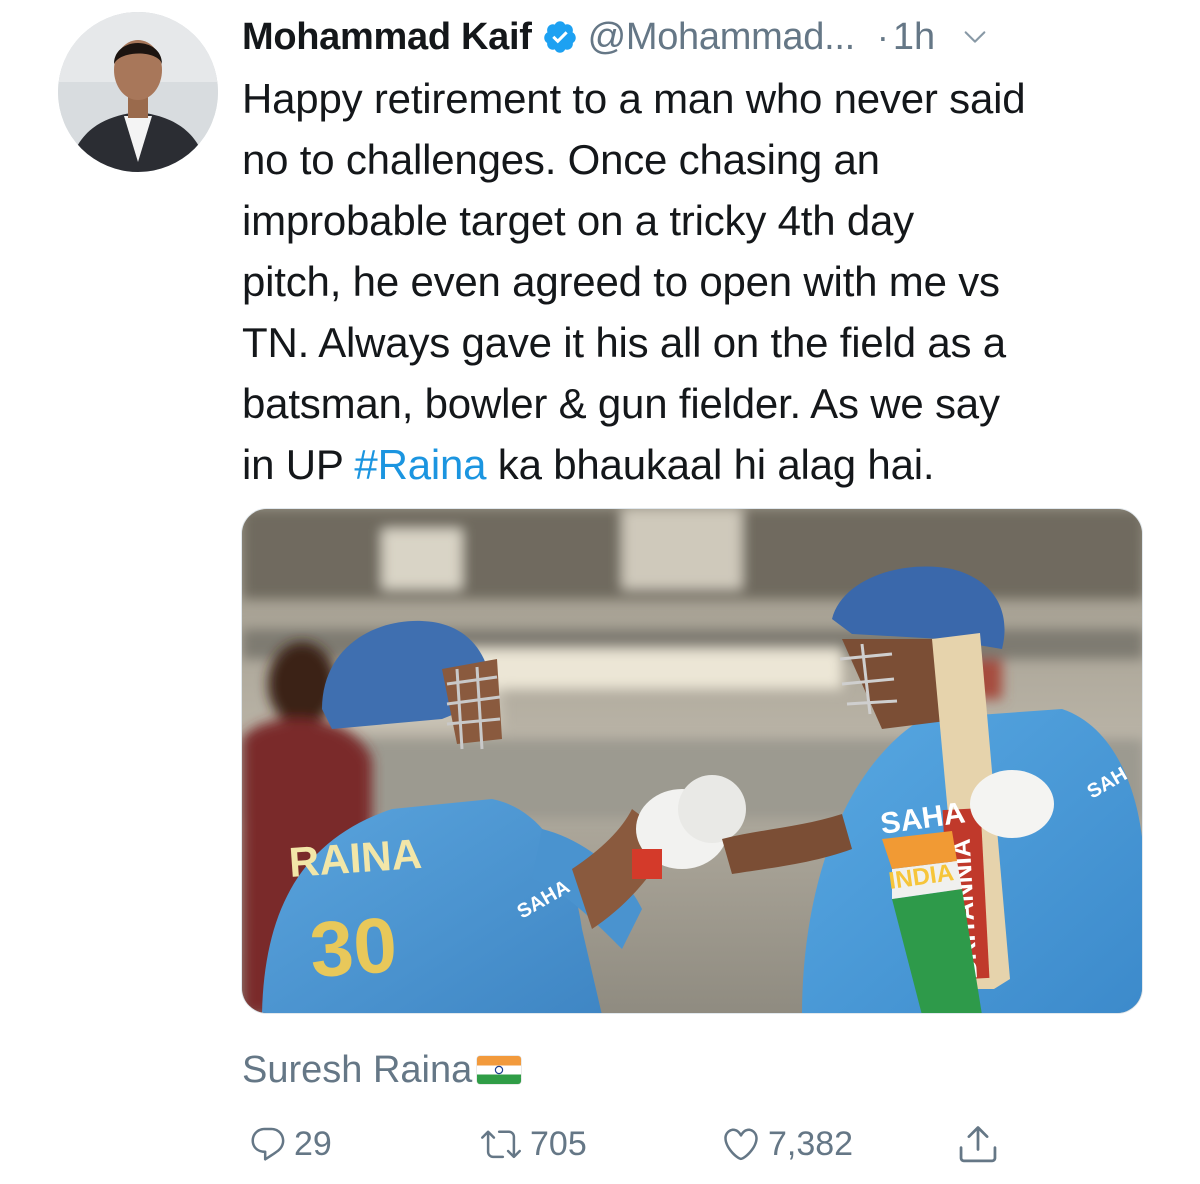 This screenshot has height=1184, width=1200. I want to click on reply-button: 29, so click(290, 1144).